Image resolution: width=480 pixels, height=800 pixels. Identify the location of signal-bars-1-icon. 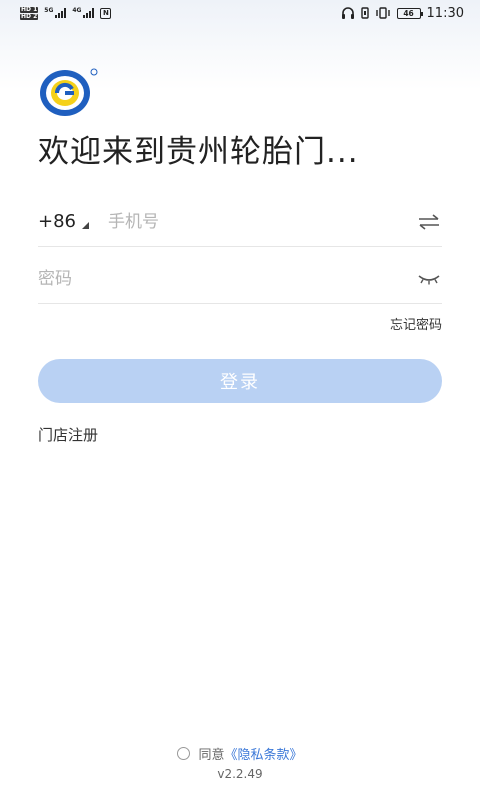
(61, 13).